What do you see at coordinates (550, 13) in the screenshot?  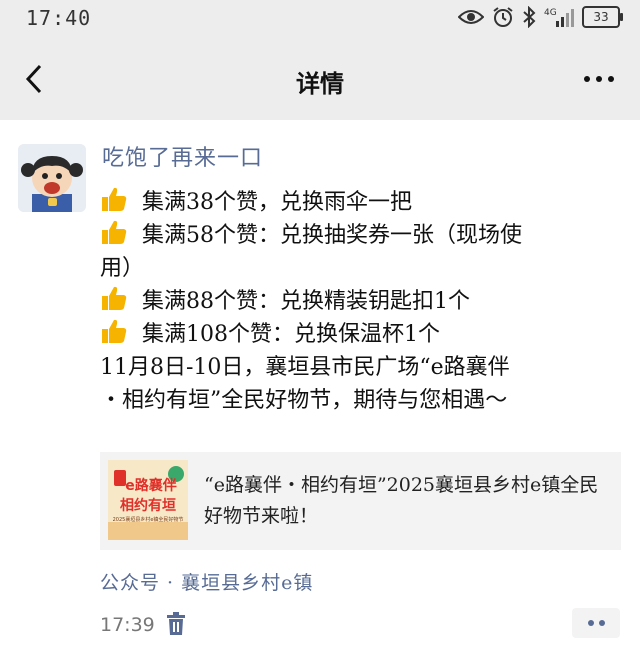 I see `network-type: 4G` at bounding box center [550, 13].